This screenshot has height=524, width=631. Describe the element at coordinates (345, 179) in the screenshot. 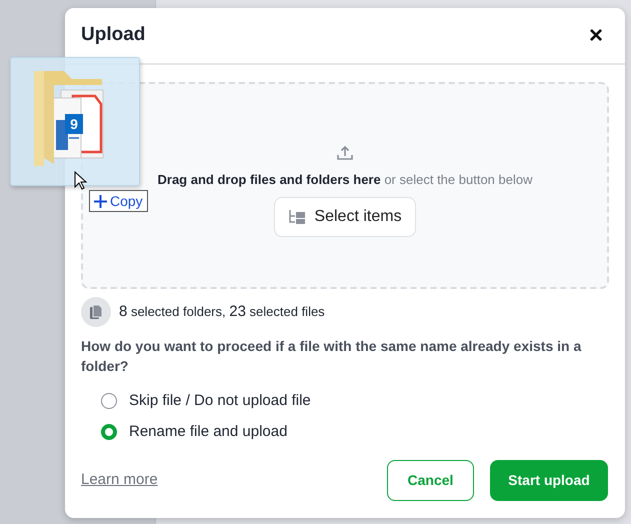

I see `drop-instructions: Drag and drop files and folders here or select the button below` at that location.